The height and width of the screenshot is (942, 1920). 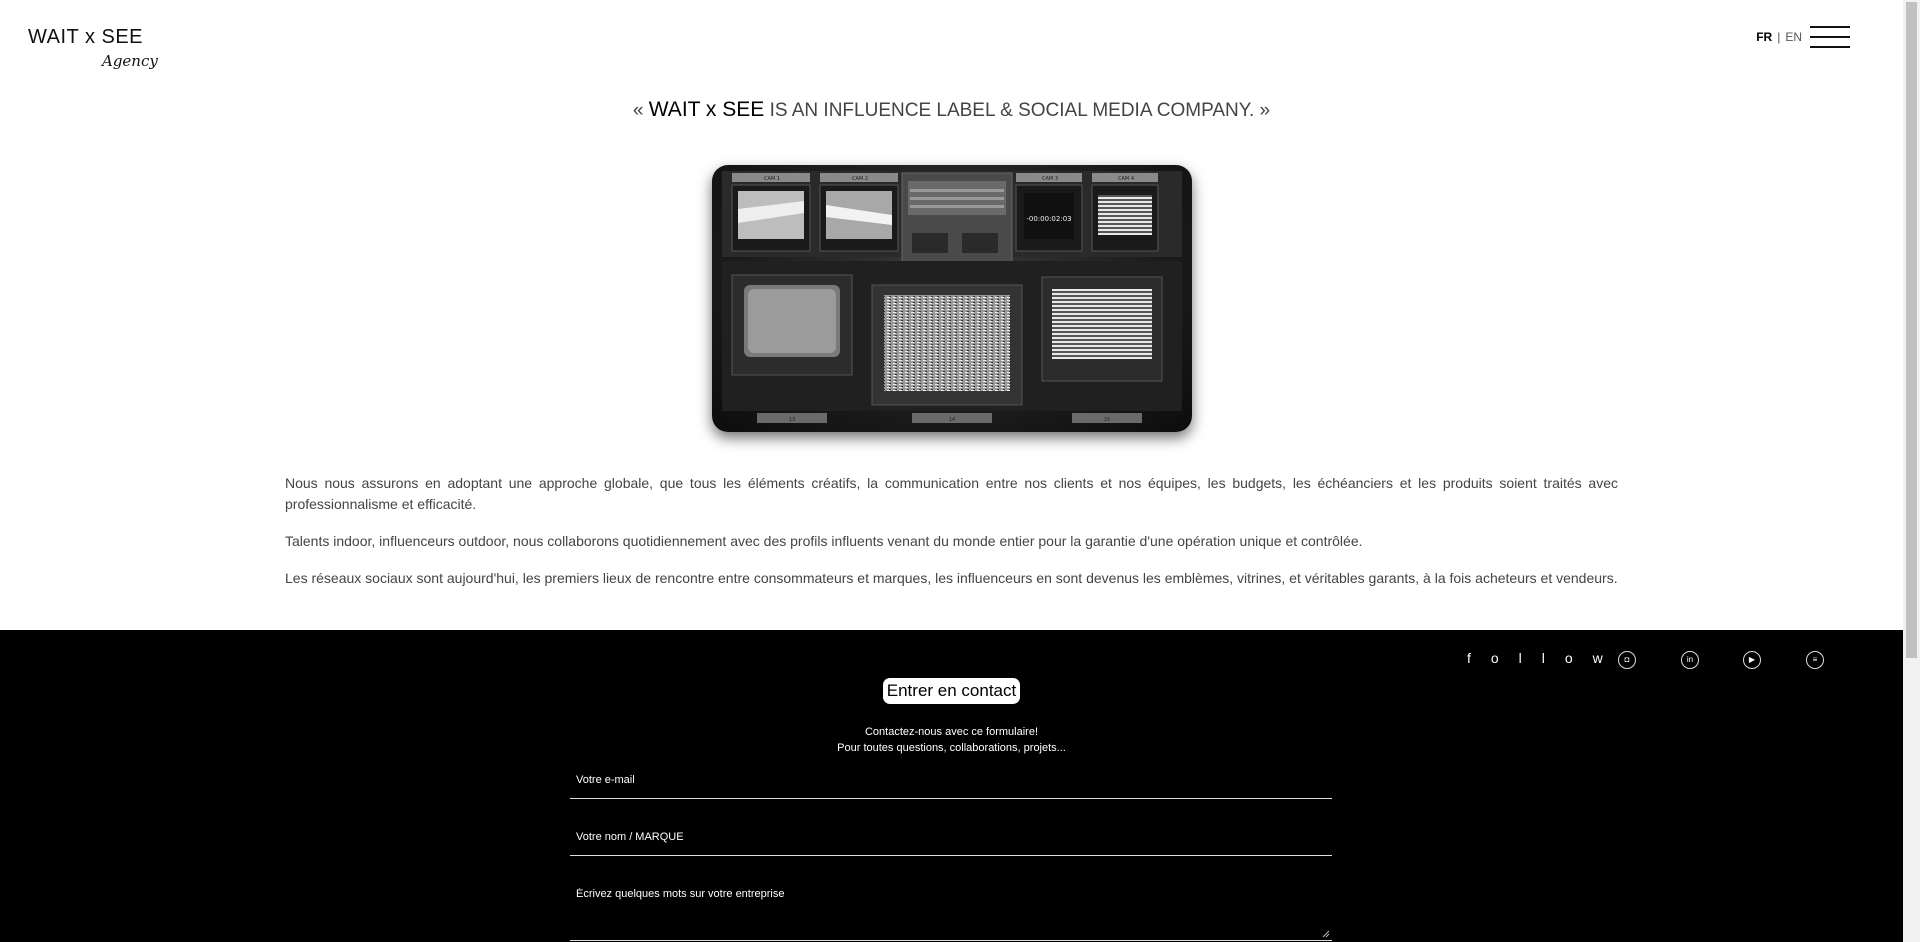 What do you see at coordinates (792, 420) in the screenshot?
I see `monitor-number: 13` at bounding box center [792, 420].